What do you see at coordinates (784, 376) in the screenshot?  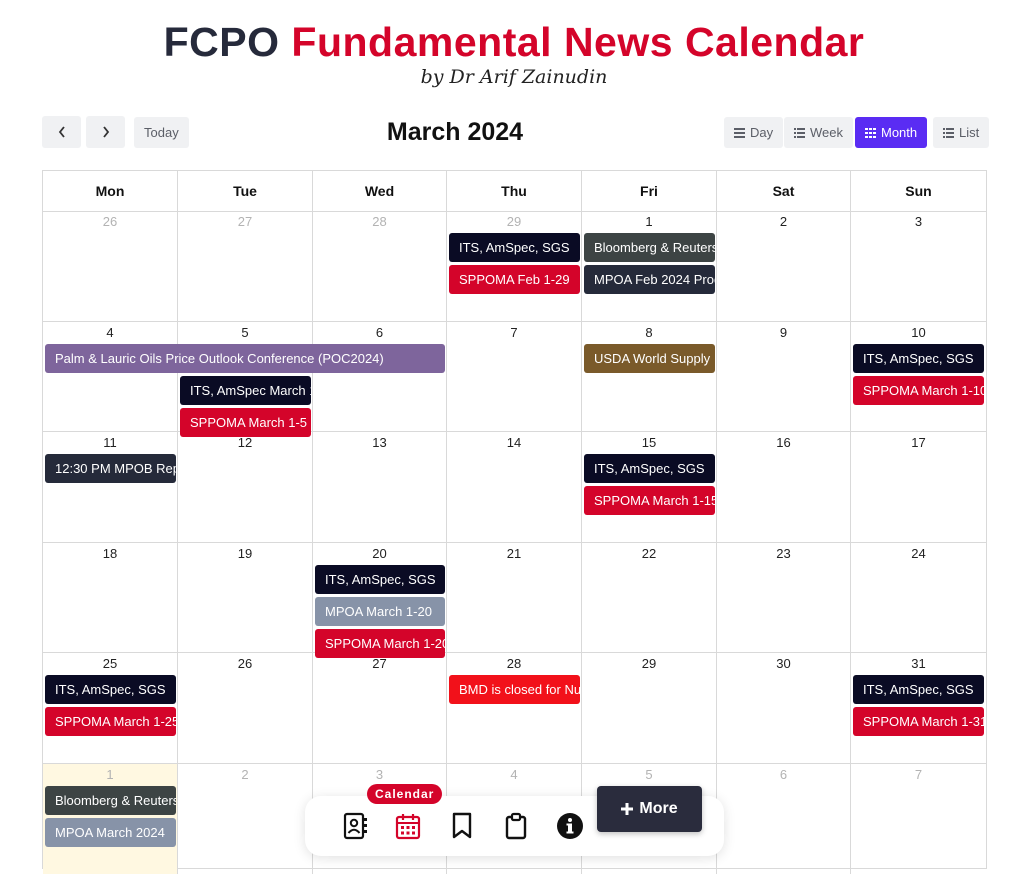 I see `day-cell: 9` at bounding box center [784, 376].